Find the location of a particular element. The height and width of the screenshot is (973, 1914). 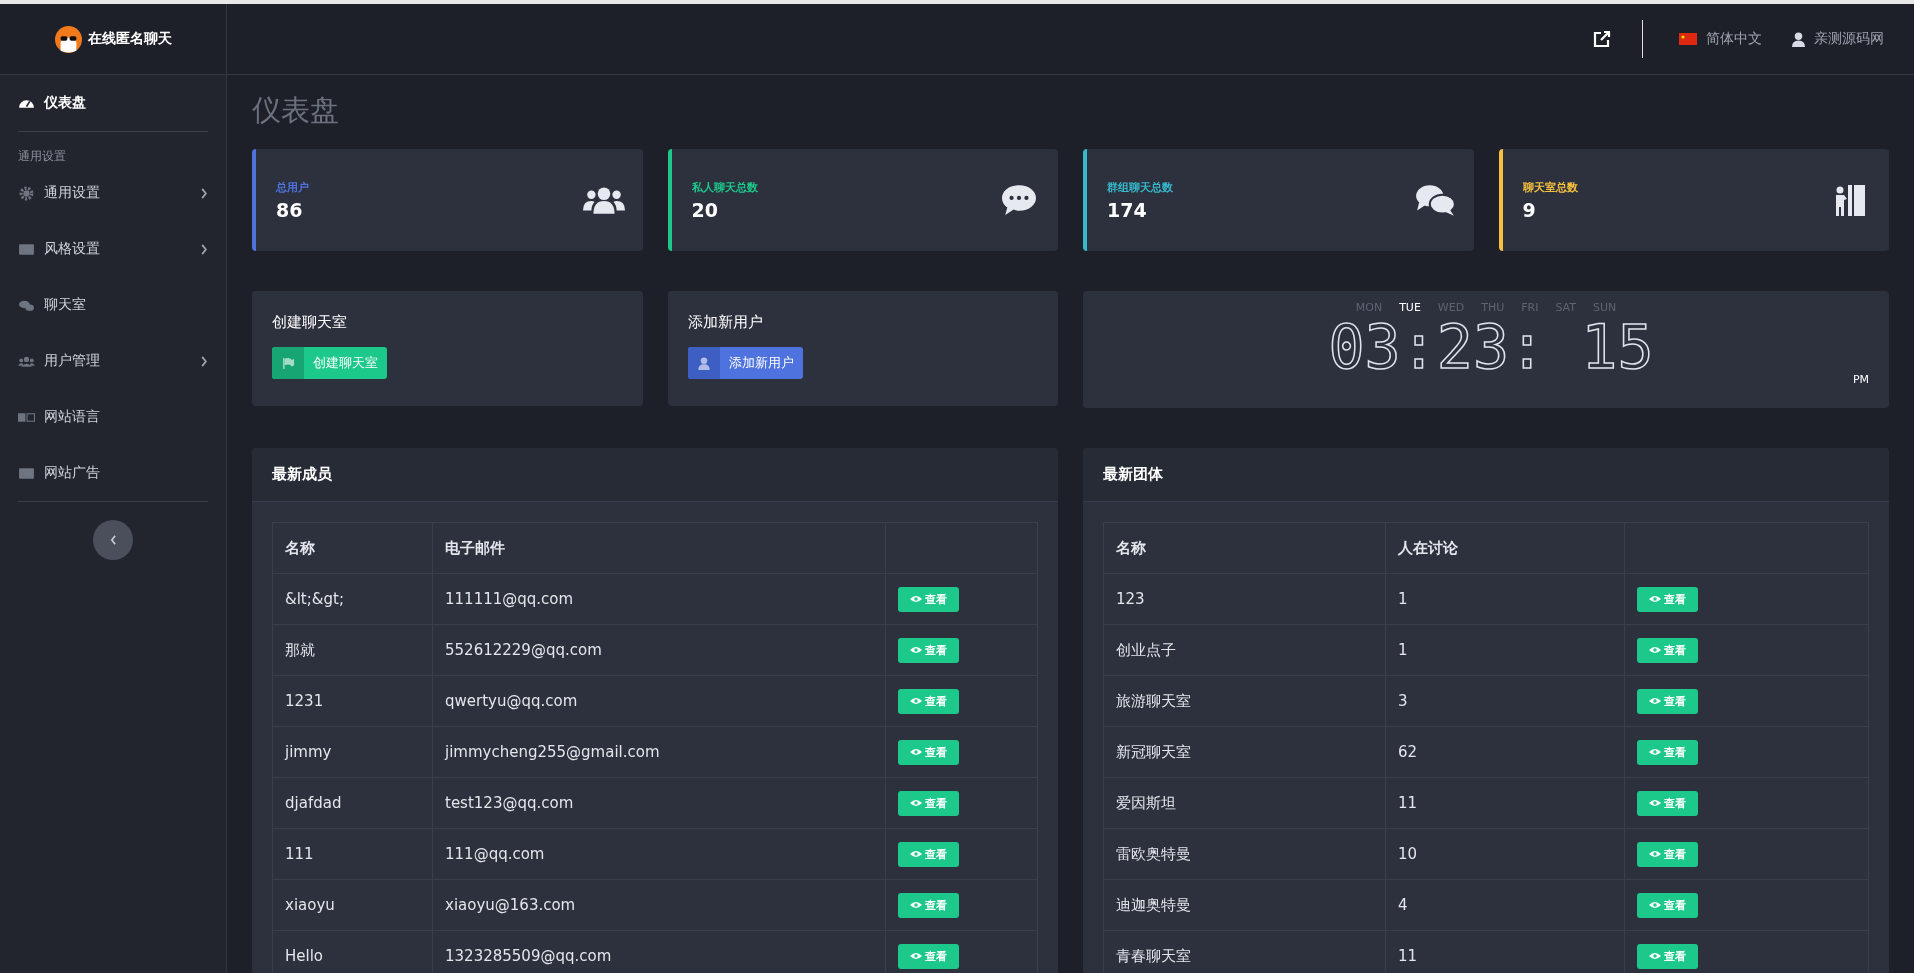

stat-value: 86 is located at coordinates (290, 209).